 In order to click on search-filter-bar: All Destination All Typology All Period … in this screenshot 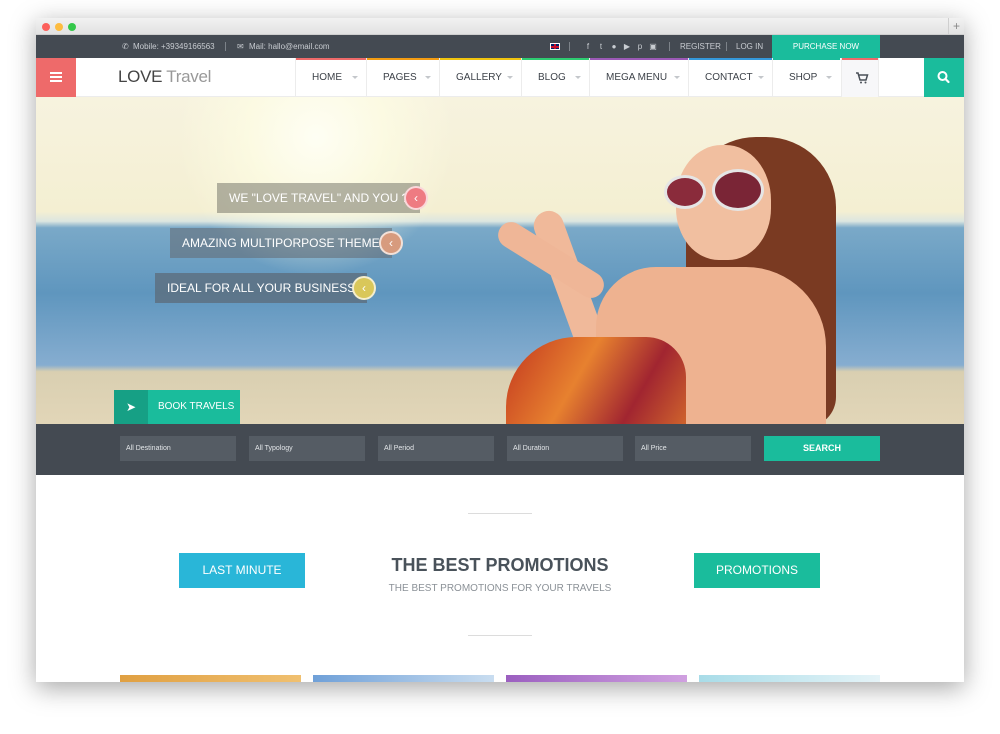, I will do `click(500, 449)`.